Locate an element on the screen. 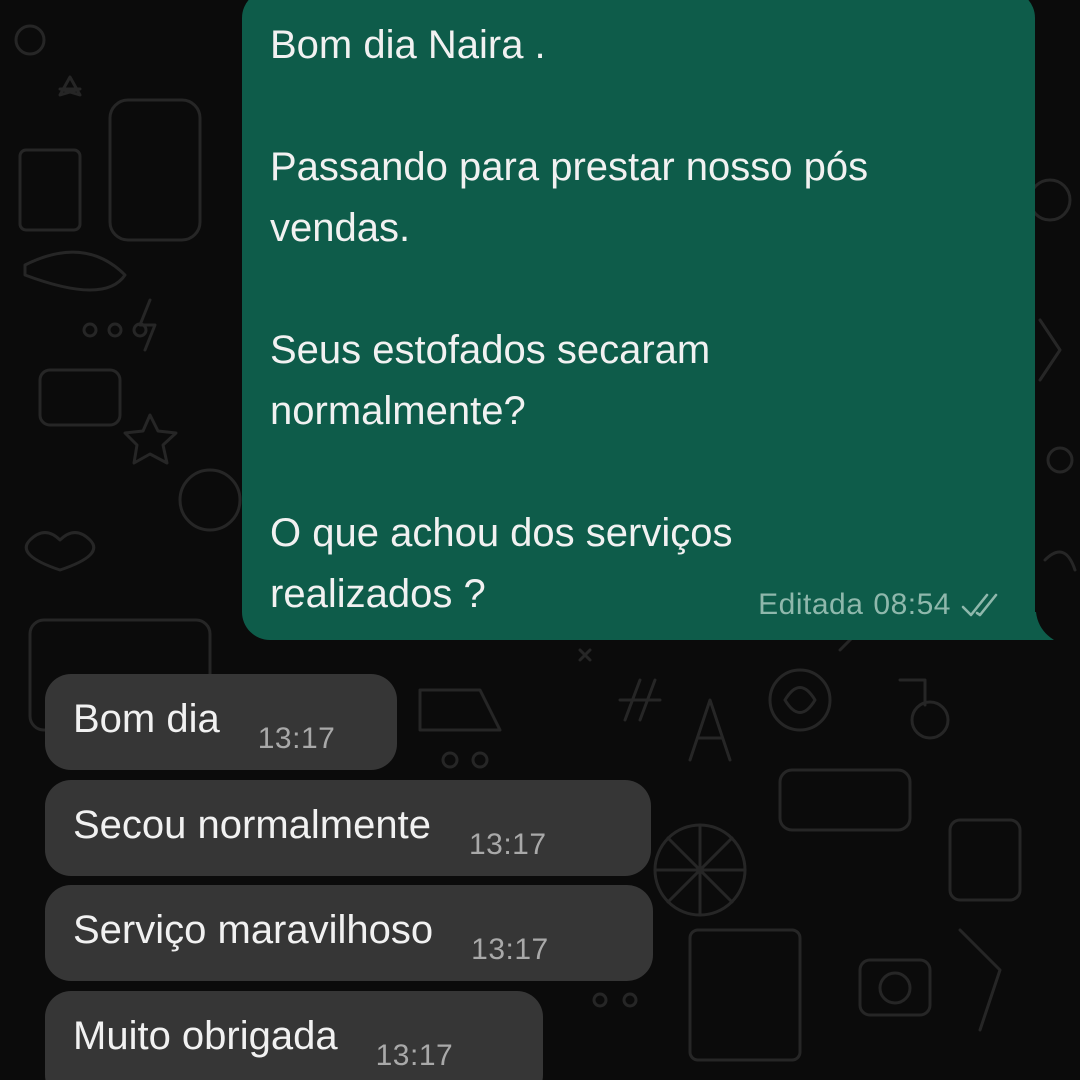  message-text: Bom dia is located at coordinates (146, 719).